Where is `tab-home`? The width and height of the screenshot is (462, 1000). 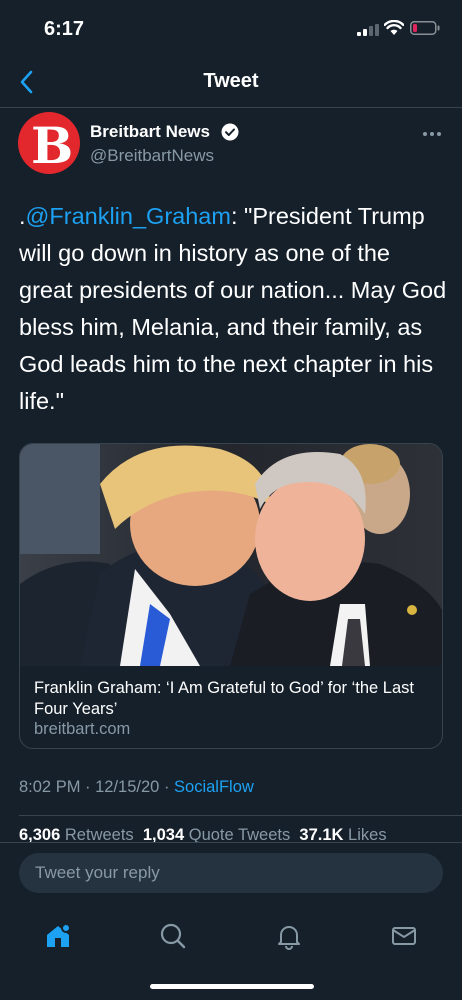 tab-home is located at coordinates (58, 936).